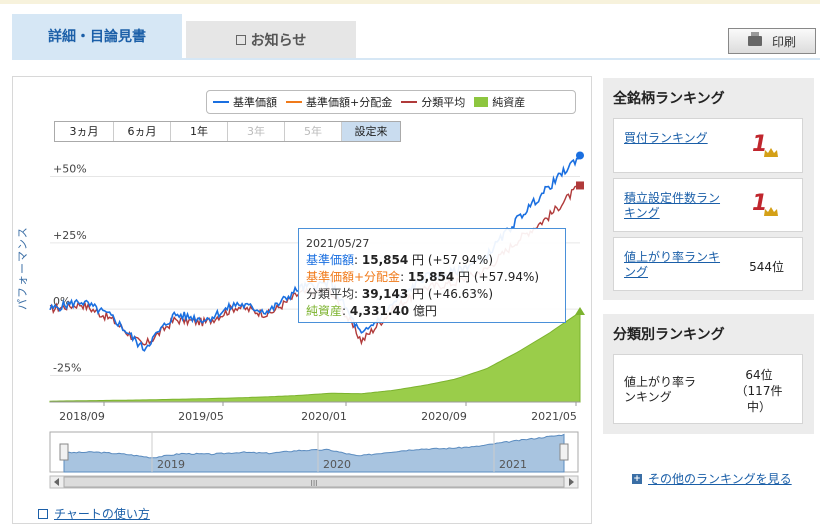 The width and height of the screenshot is (820, 524). I want to click on ranking-rise-value: 544位, so click(766, 267).